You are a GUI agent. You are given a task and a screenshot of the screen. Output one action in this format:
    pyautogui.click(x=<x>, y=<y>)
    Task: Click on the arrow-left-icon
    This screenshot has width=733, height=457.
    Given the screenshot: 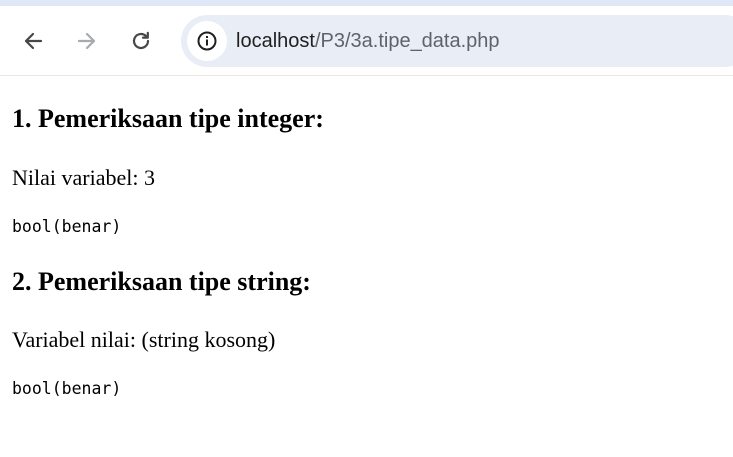 What is the action you would take?
    pyautogui.click(x=33, y=41)
    